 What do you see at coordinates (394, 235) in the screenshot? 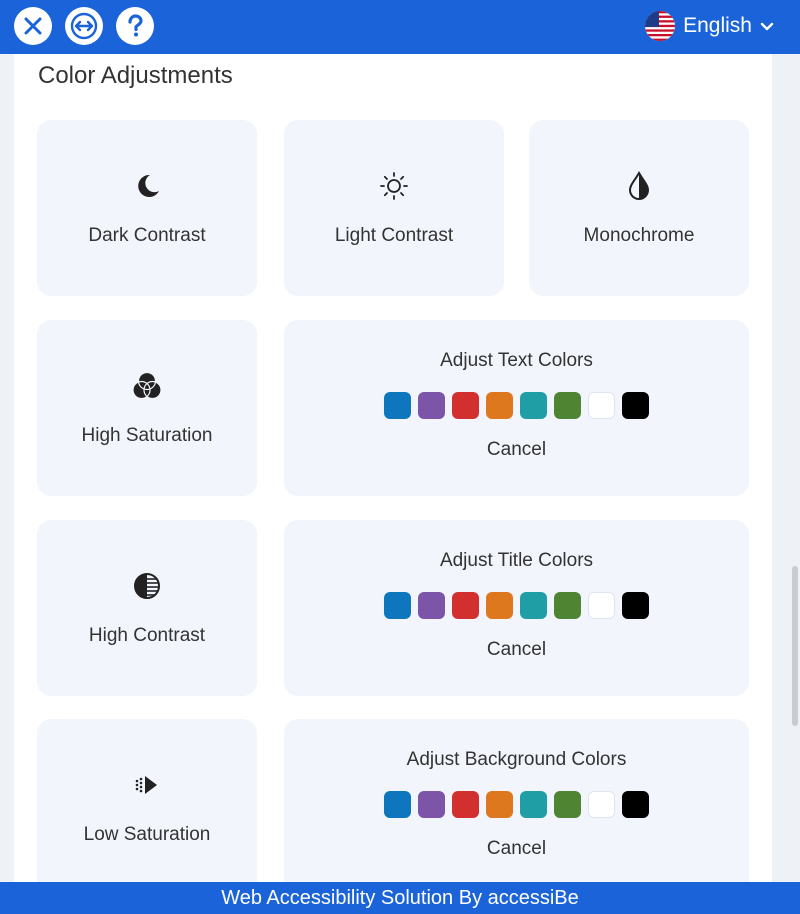
I see `tile-label: Light Contrast` at bounding box center [394, 235].